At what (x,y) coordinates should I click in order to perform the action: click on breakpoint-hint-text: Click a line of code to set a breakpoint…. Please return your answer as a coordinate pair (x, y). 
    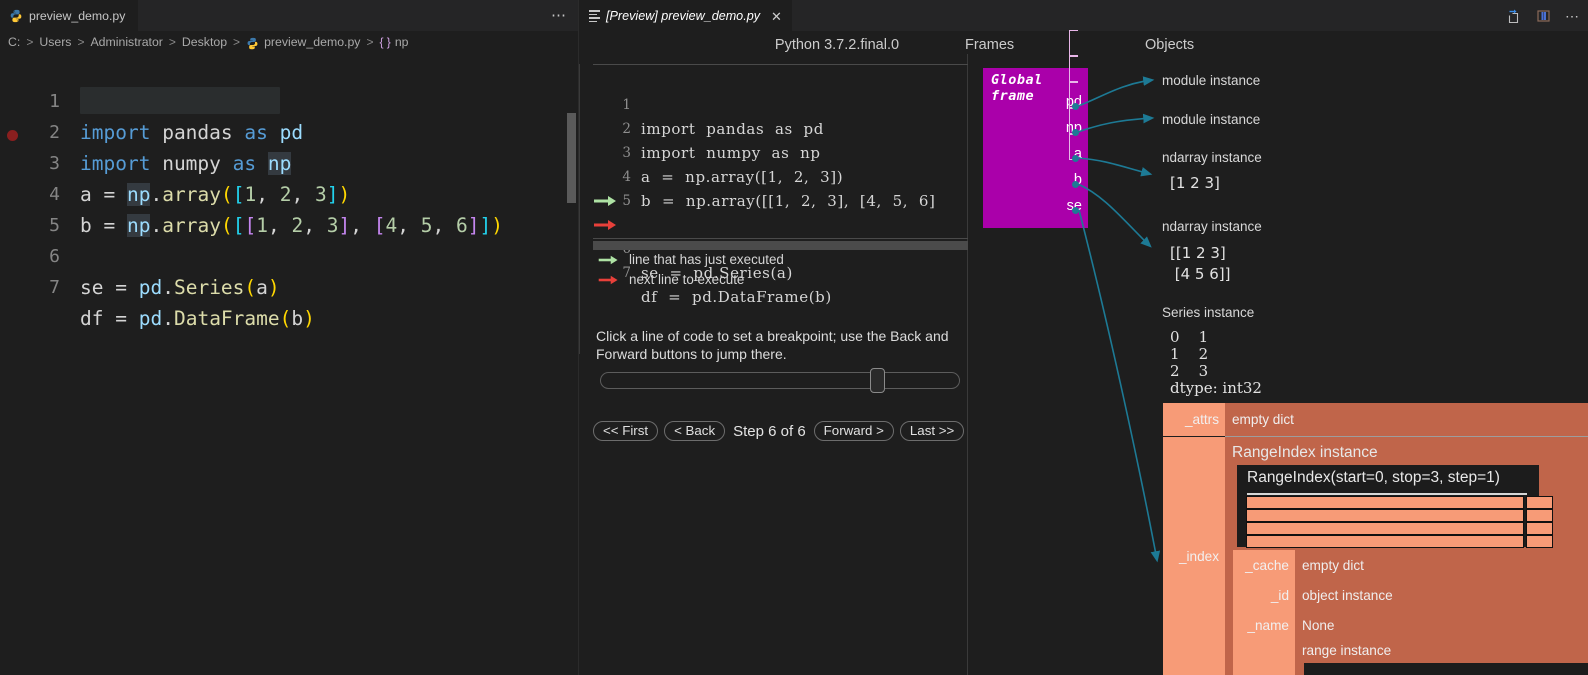
    Looking at the image, I should click on (772, 345).